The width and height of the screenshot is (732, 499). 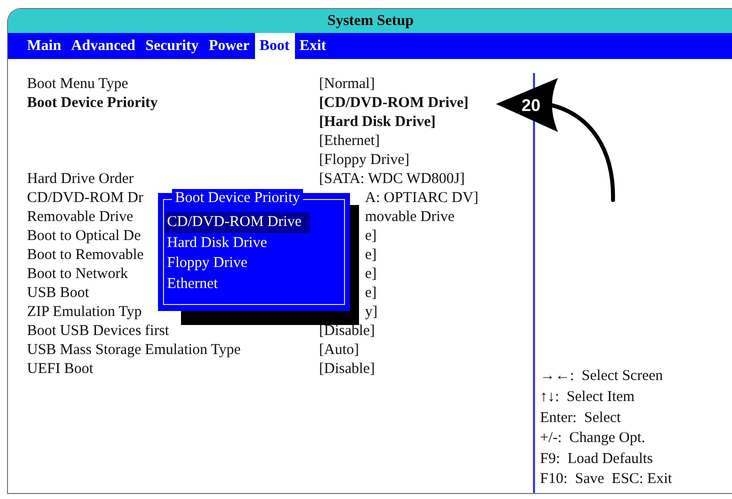 What do you see at coordinates (84, 236) in the screenshot?
I see `setting-label: Boot to Optical De` at bounding box center [84, 236].